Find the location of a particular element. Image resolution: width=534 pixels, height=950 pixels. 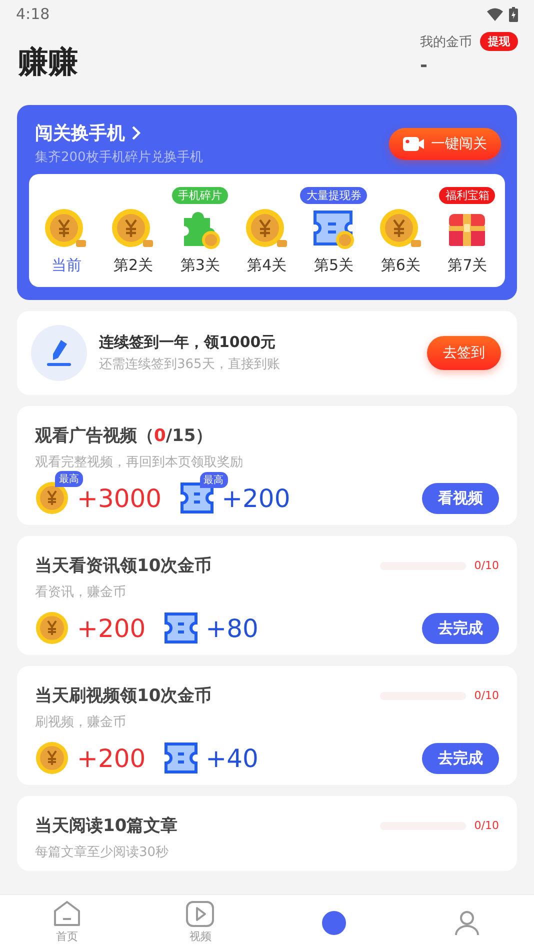

level-label: 当前 is located at coordinates (66, 265).